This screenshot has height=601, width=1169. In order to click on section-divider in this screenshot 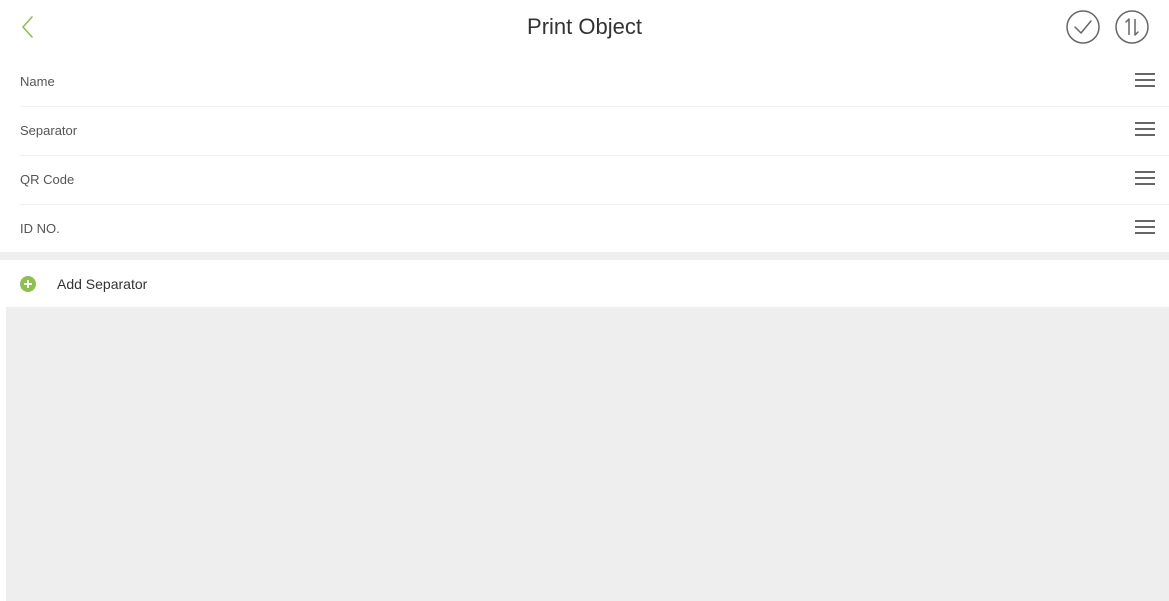, I will do `click(584, 256)`.